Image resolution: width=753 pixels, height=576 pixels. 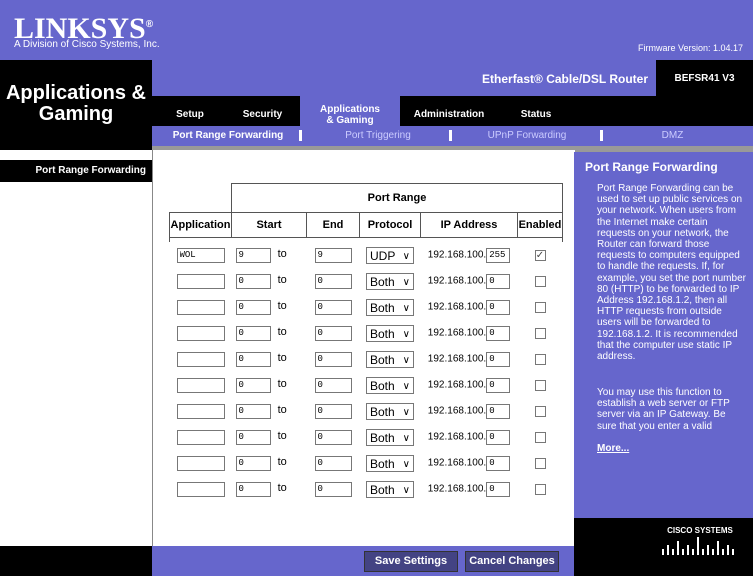 What do you see at coordinates (540, 255) in the screenshot?
I see `enabled-checkbox: ✓` at bounding box center [540, 255].